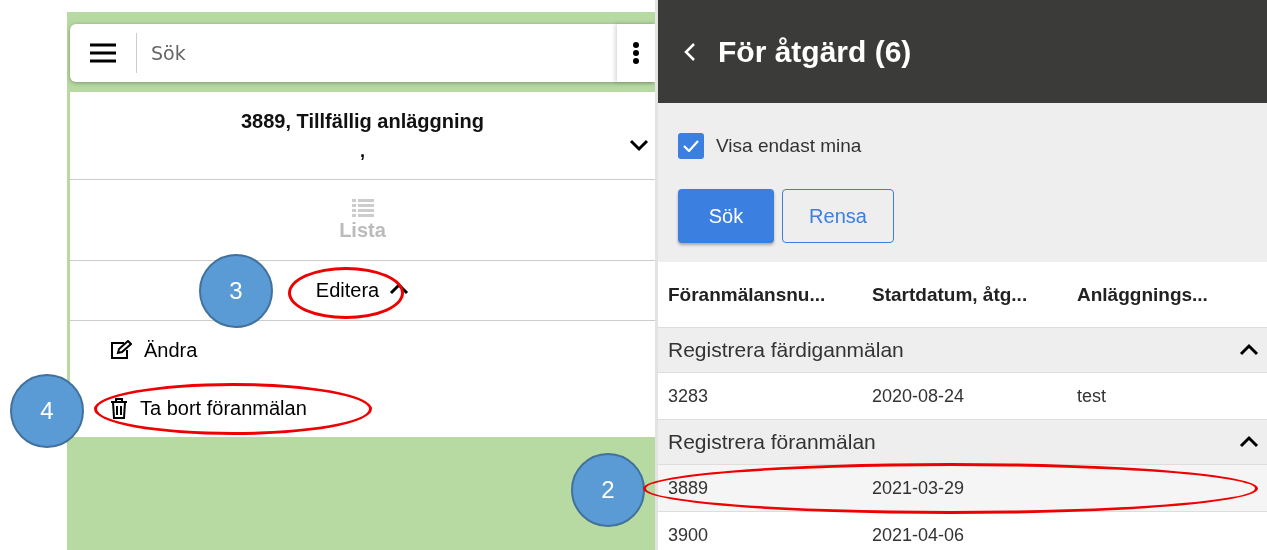 This screenshot has width=1267, height=550. Describe the element at coordinates (47, 411) in the screenshot. I see `callout-badge: 4` at that location.